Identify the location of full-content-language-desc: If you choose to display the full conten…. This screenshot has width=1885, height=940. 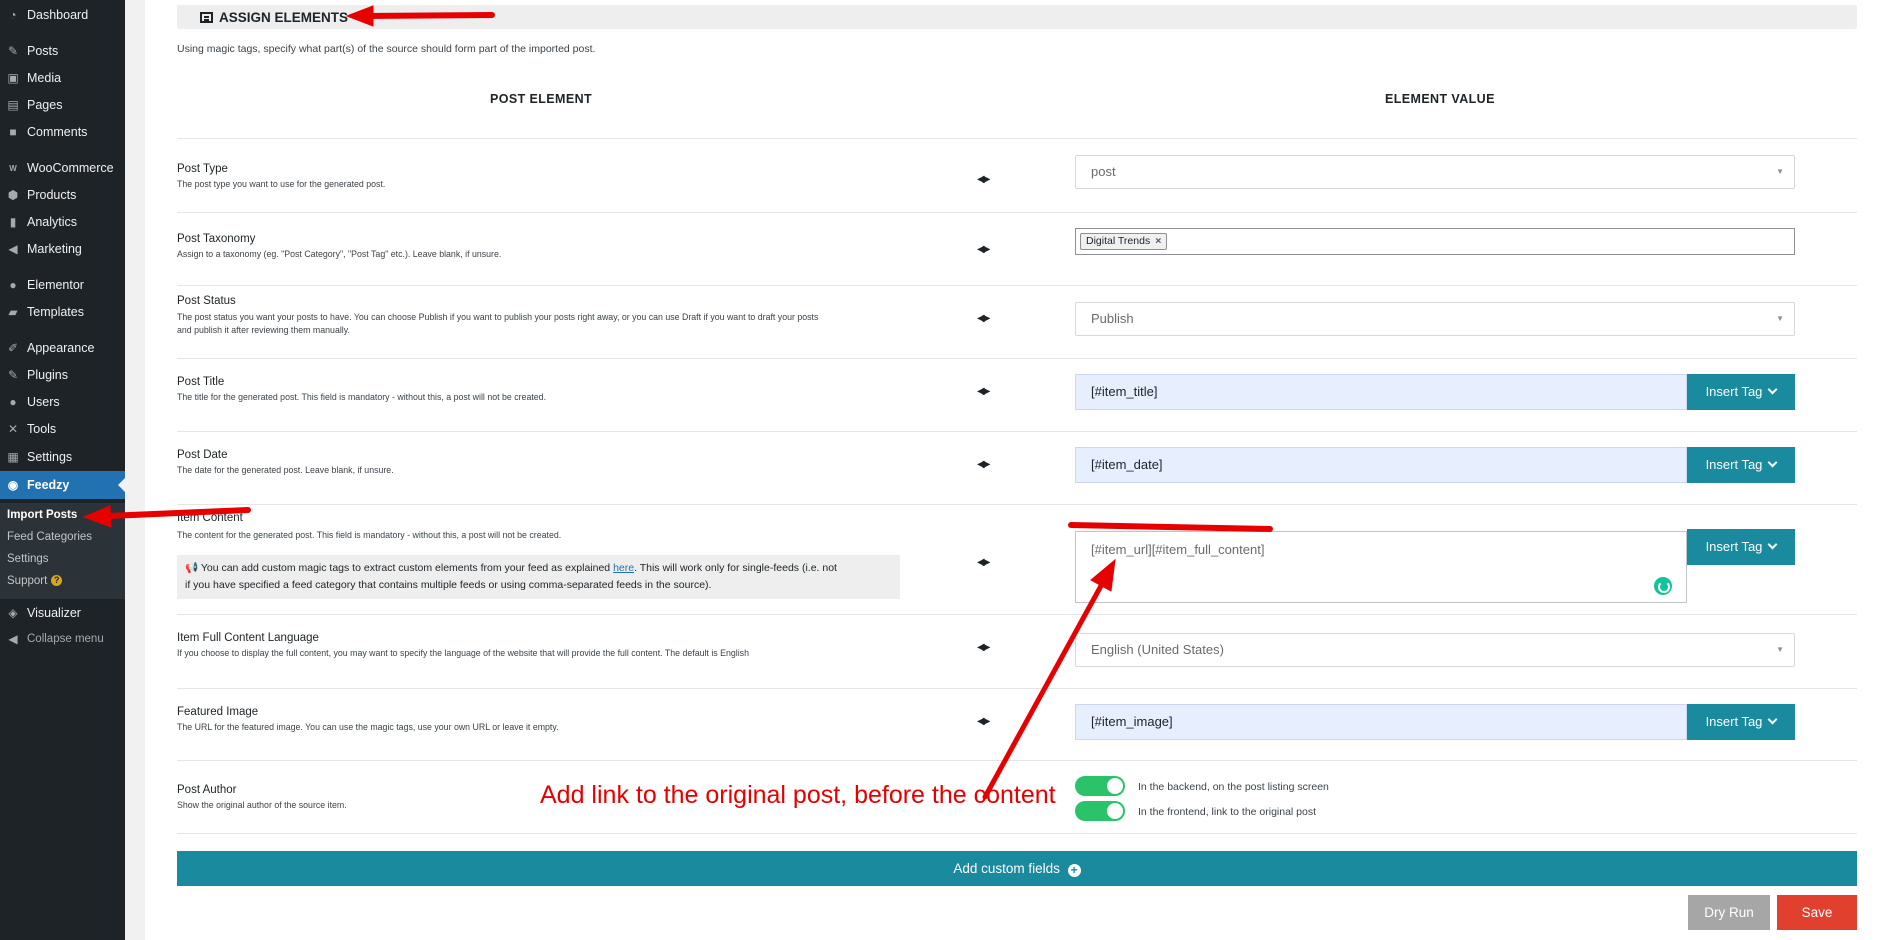
(463, 653).